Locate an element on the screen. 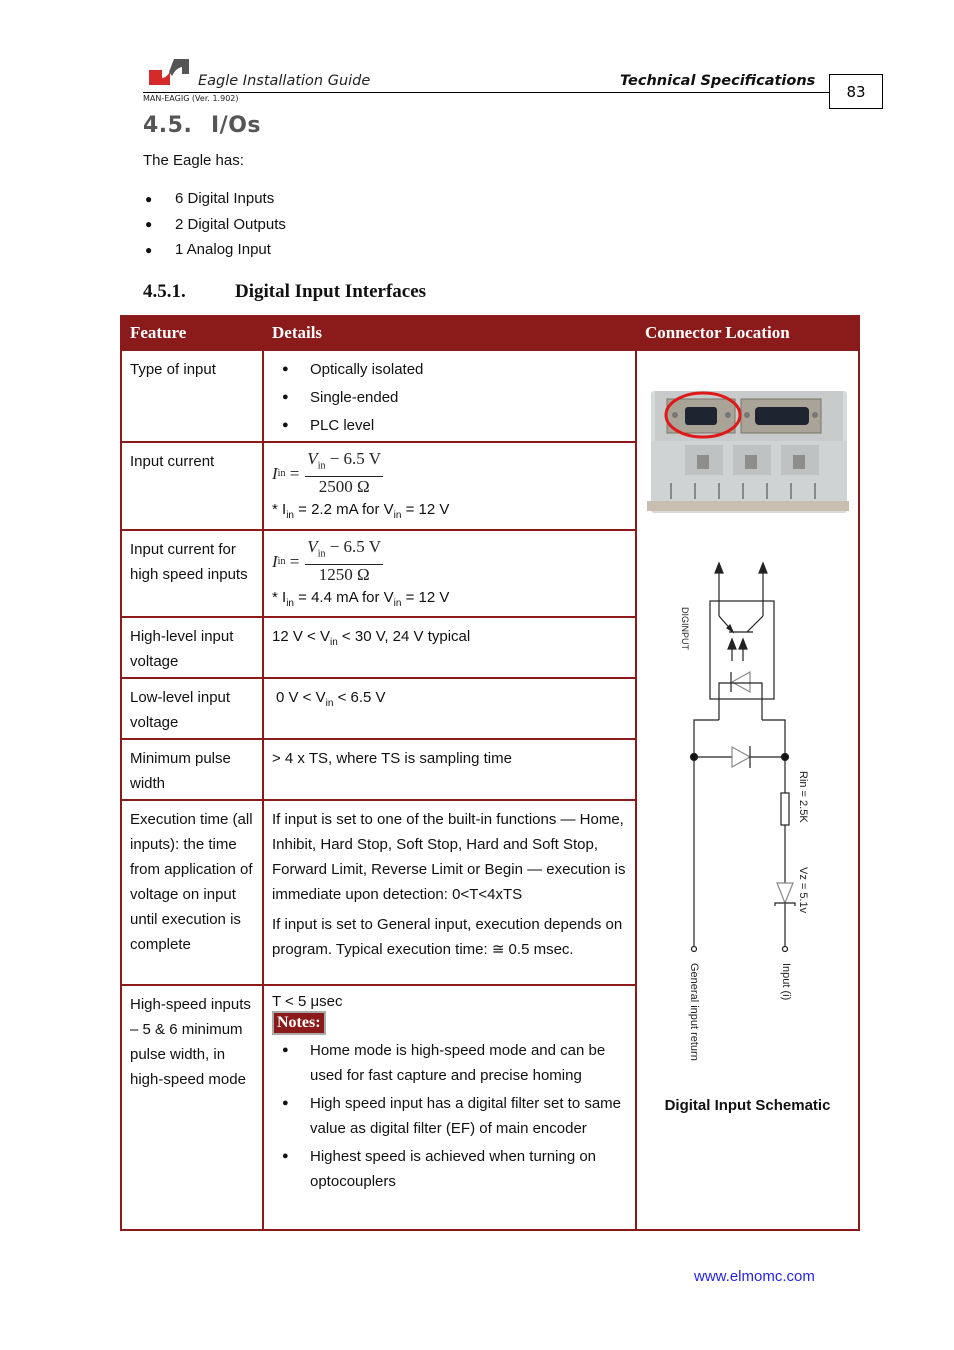 The height and width of the screenshot is (1350, 954). diginput-label: DIGINPUT is located at coordinates (685, 629).